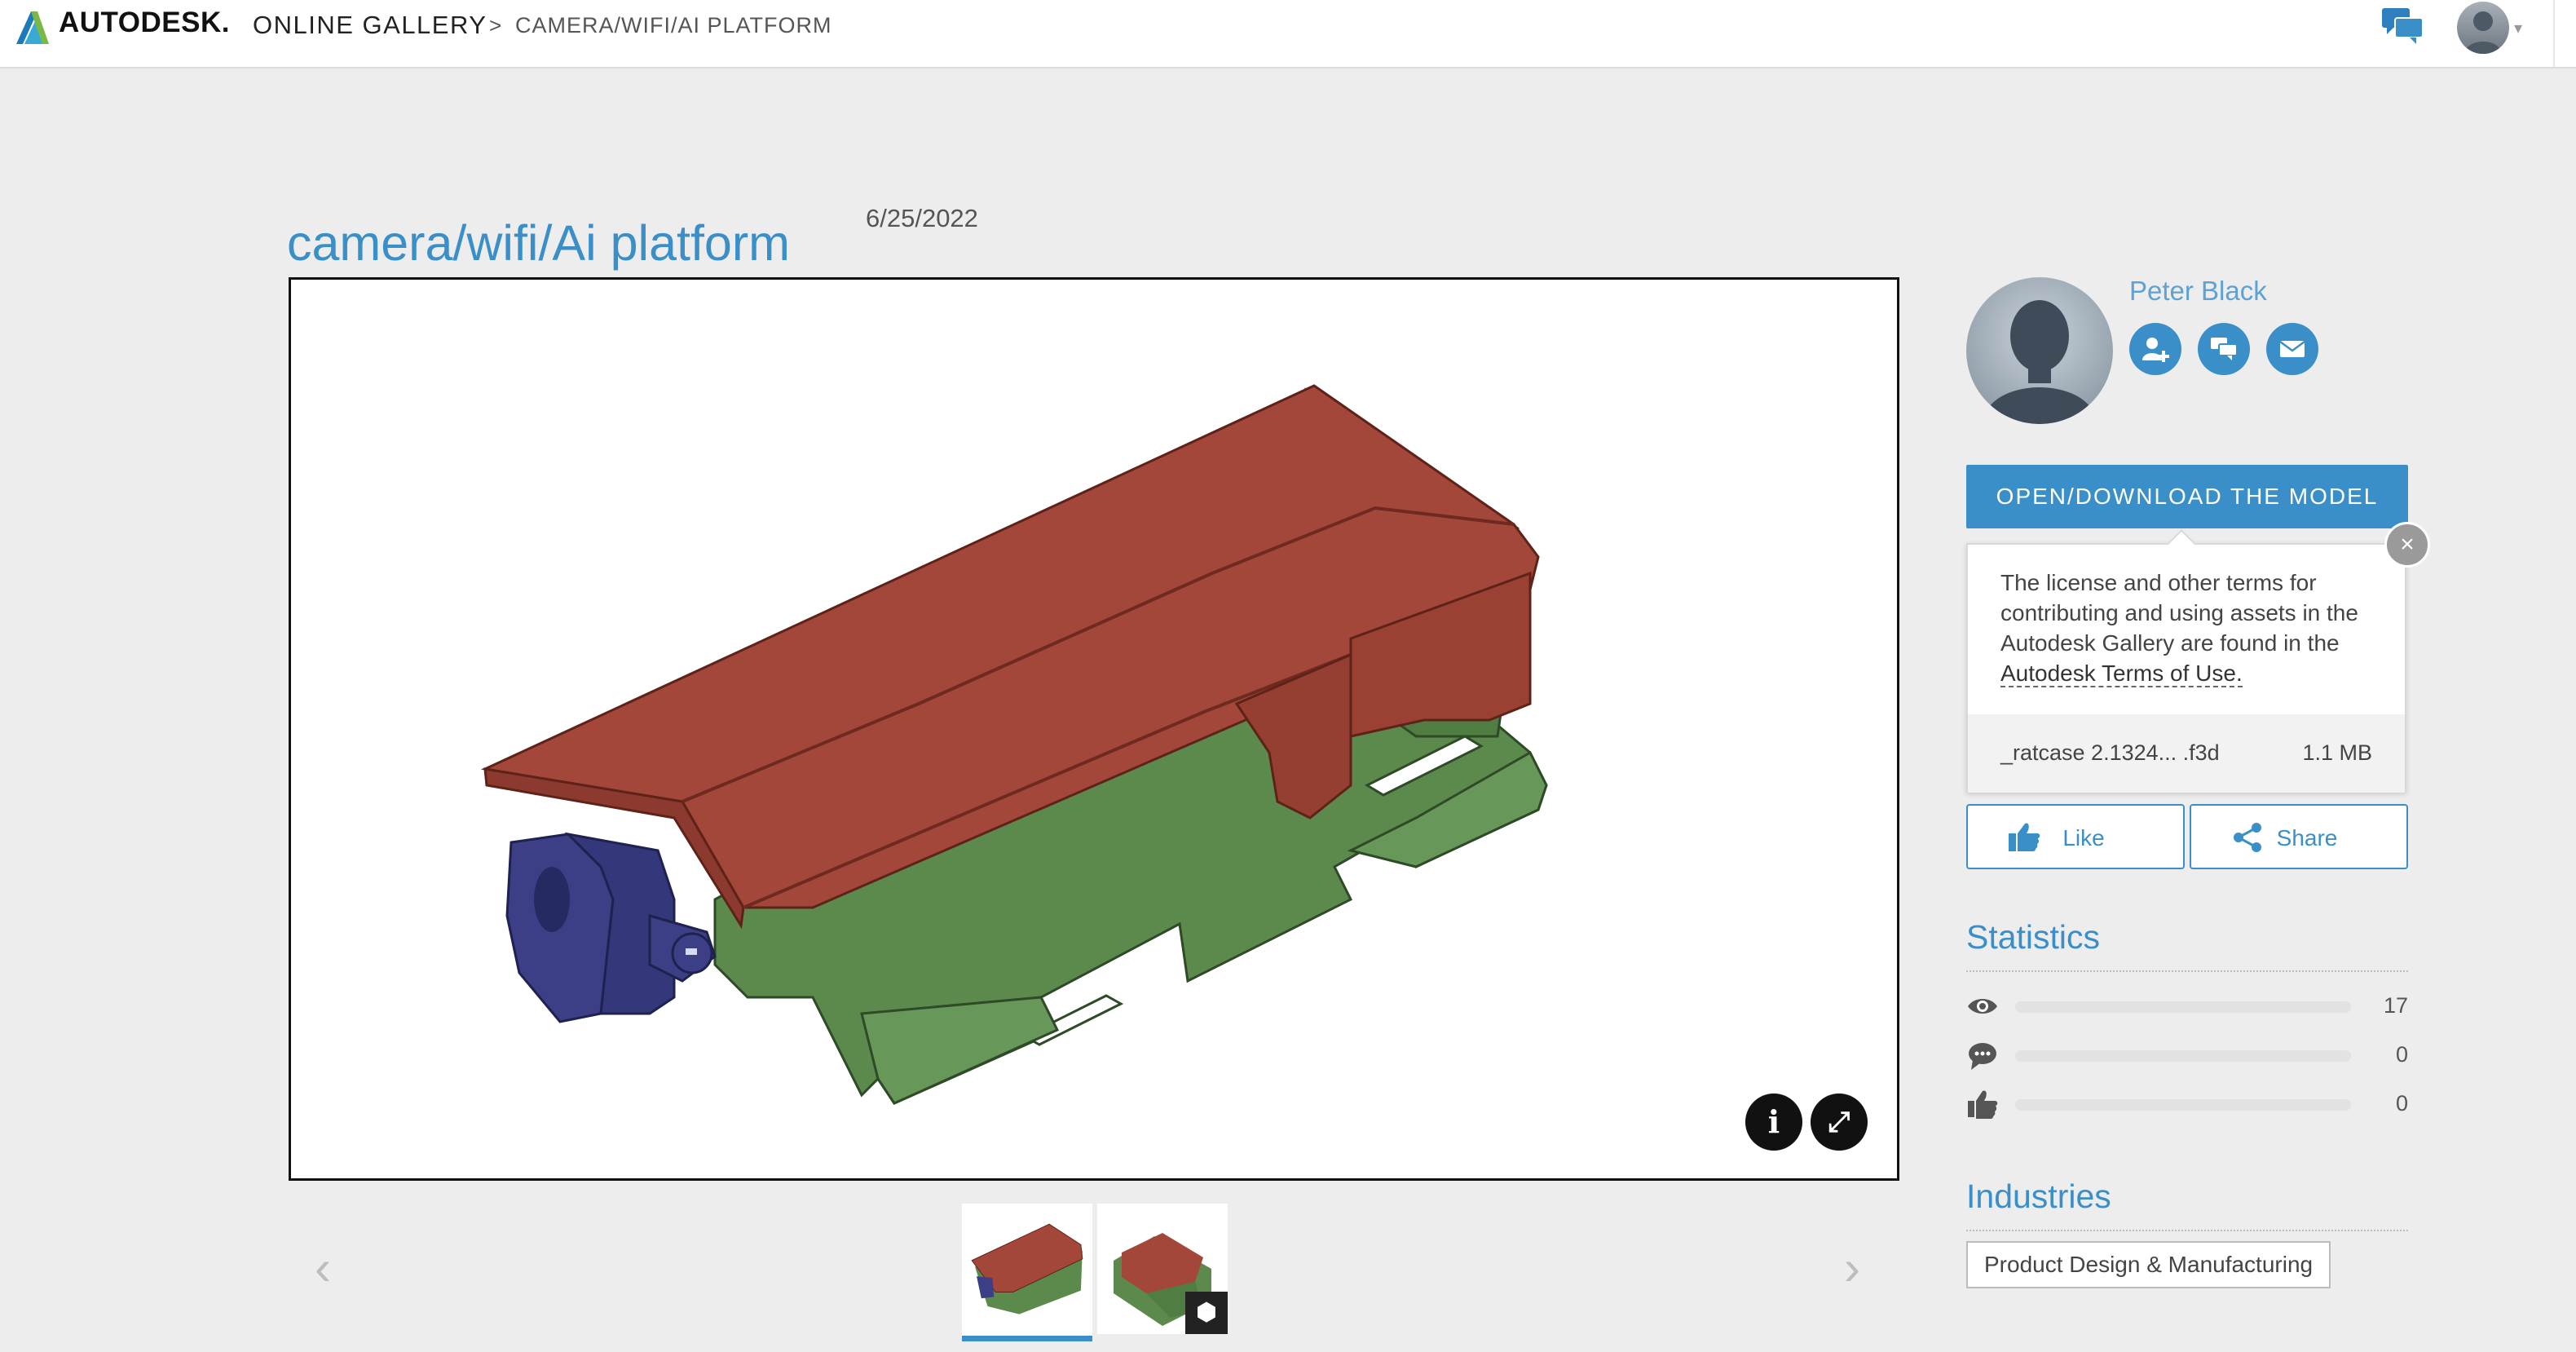 The width and height of the screenshot is (2576, 1352). Describe the element at coordinates (2395, 1006) in the screenshot. I see `views-count: 17` at that location.